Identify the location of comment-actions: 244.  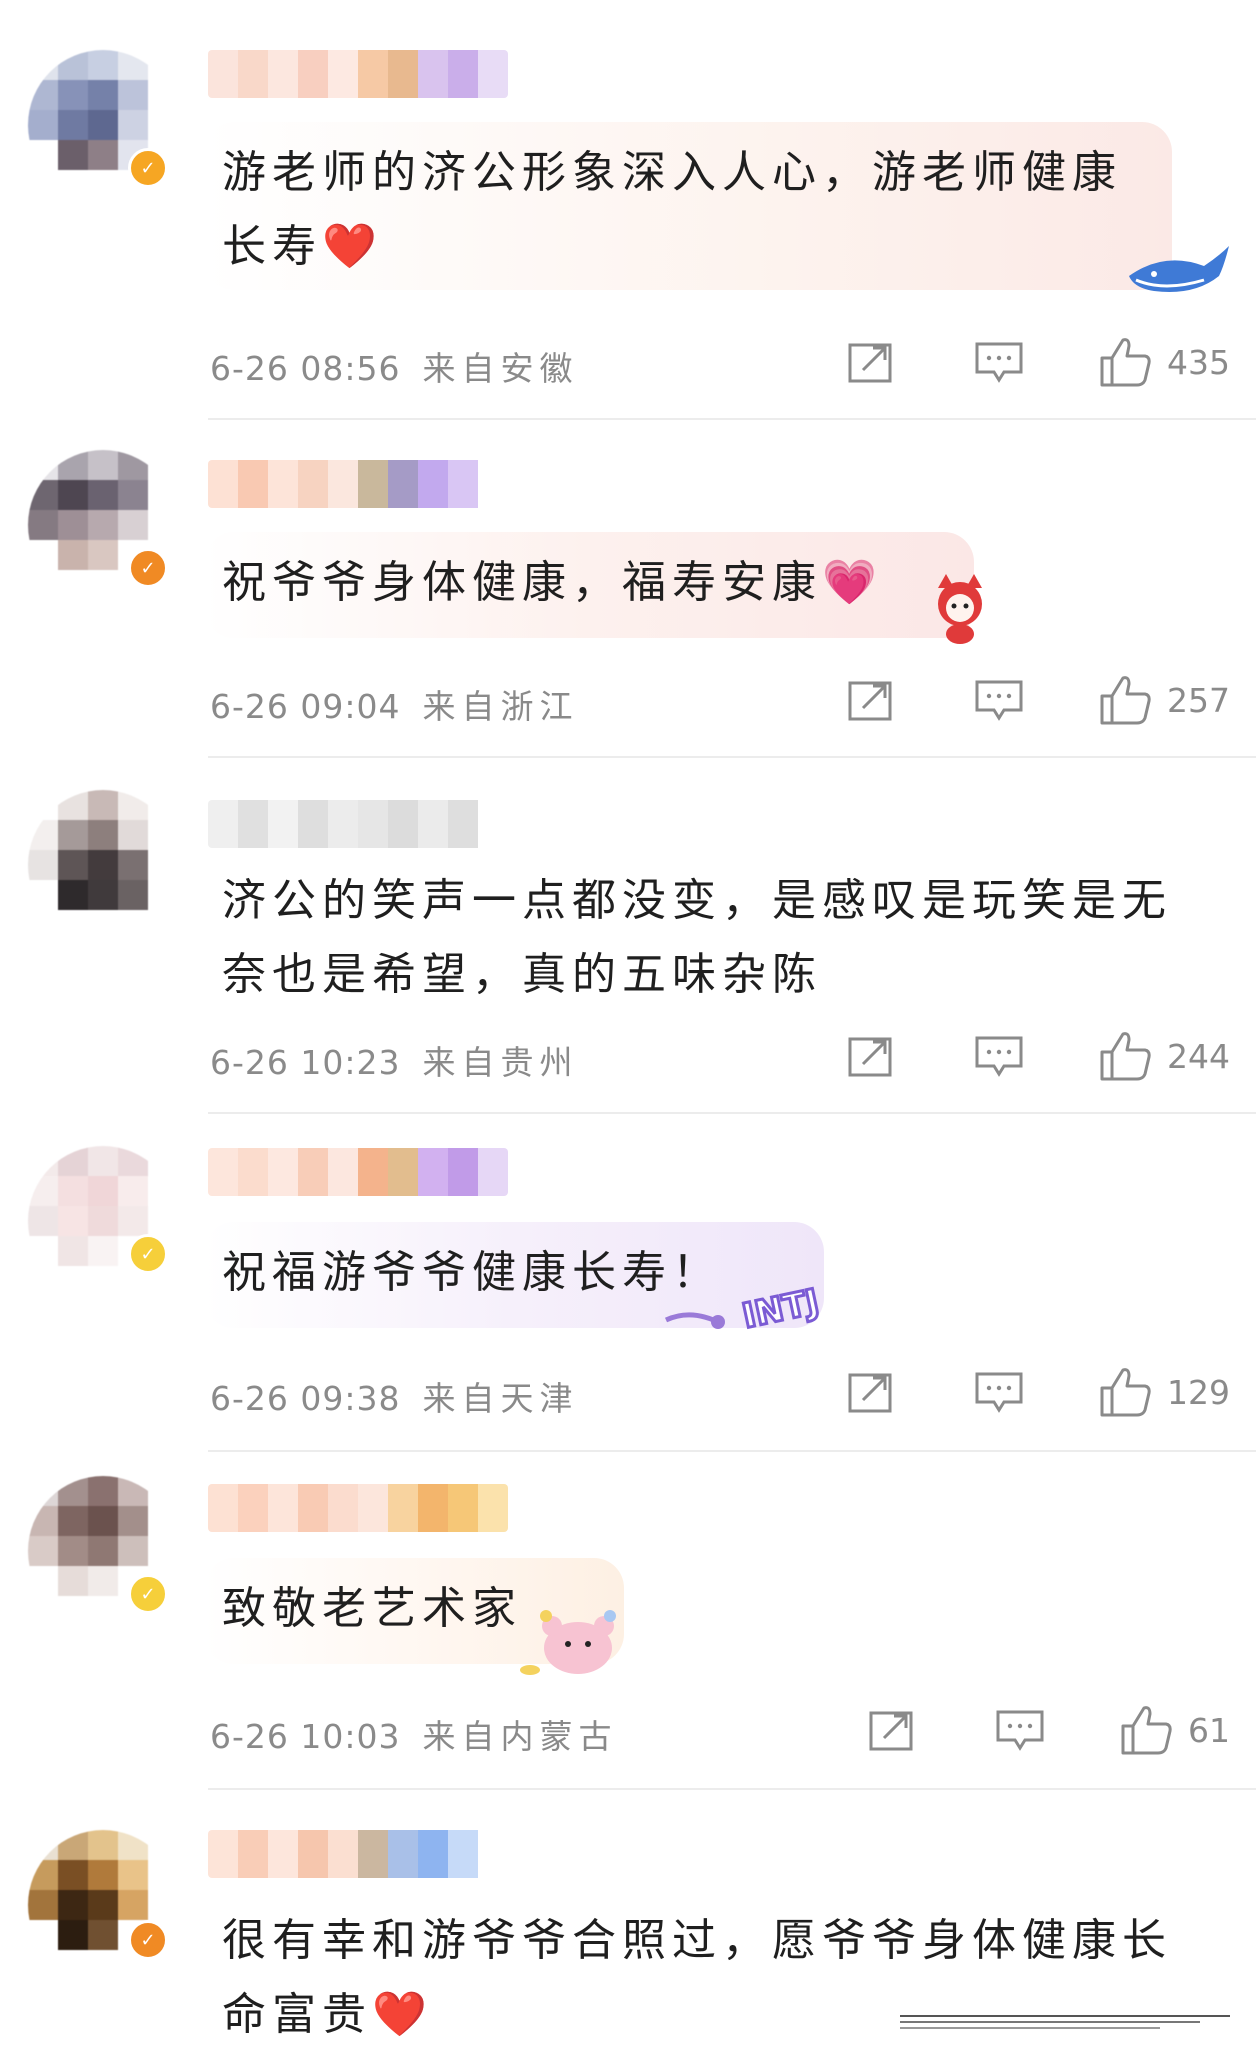
(1035, 1056).